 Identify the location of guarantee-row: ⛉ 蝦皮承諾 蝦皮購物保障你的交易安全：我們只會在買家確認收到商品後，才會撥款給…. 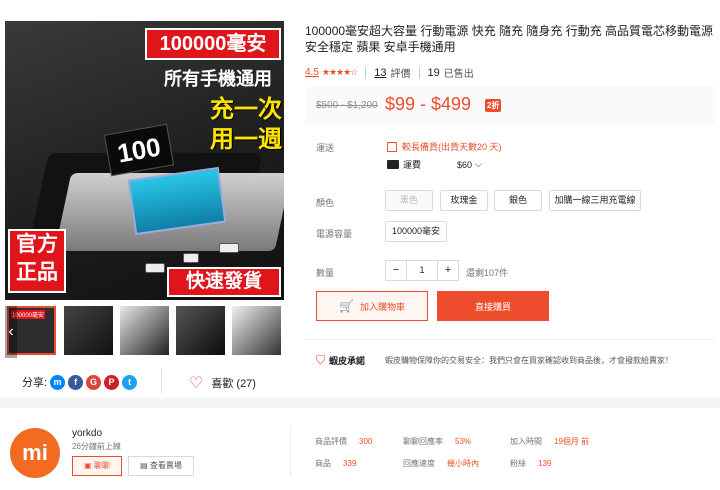
(495, 360).